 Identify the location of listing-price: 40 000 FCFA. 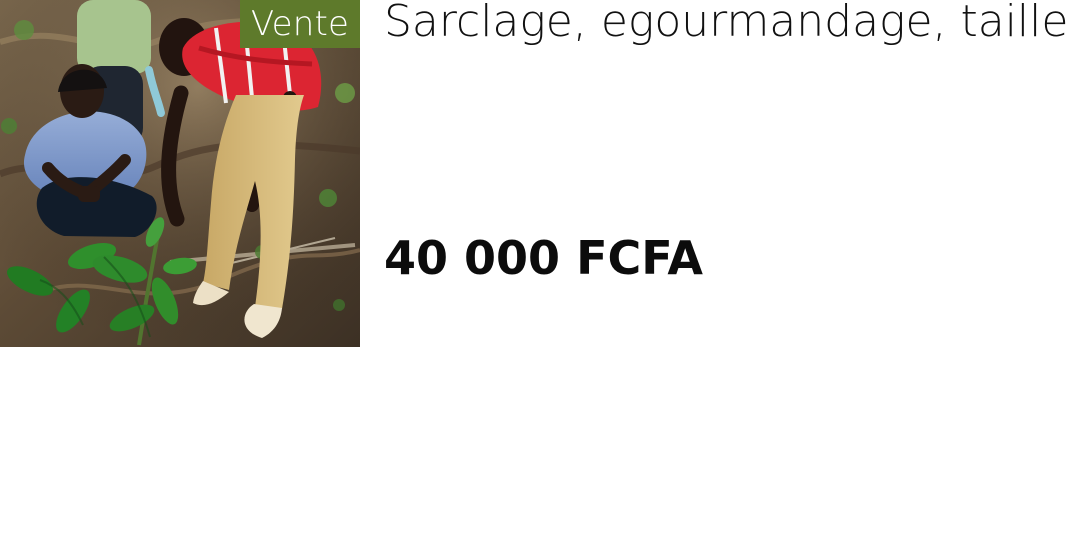
(543, 258).